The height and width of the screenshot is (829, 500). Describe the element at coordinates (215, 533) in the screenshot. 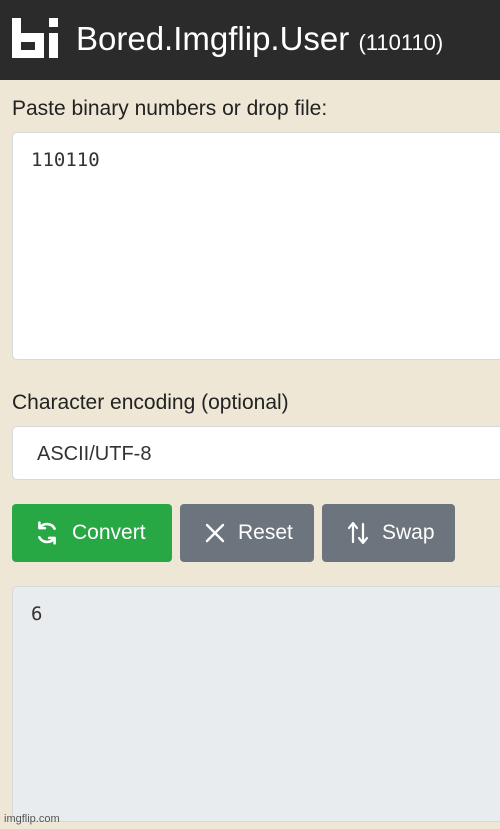

I see `close-icon` at that location.